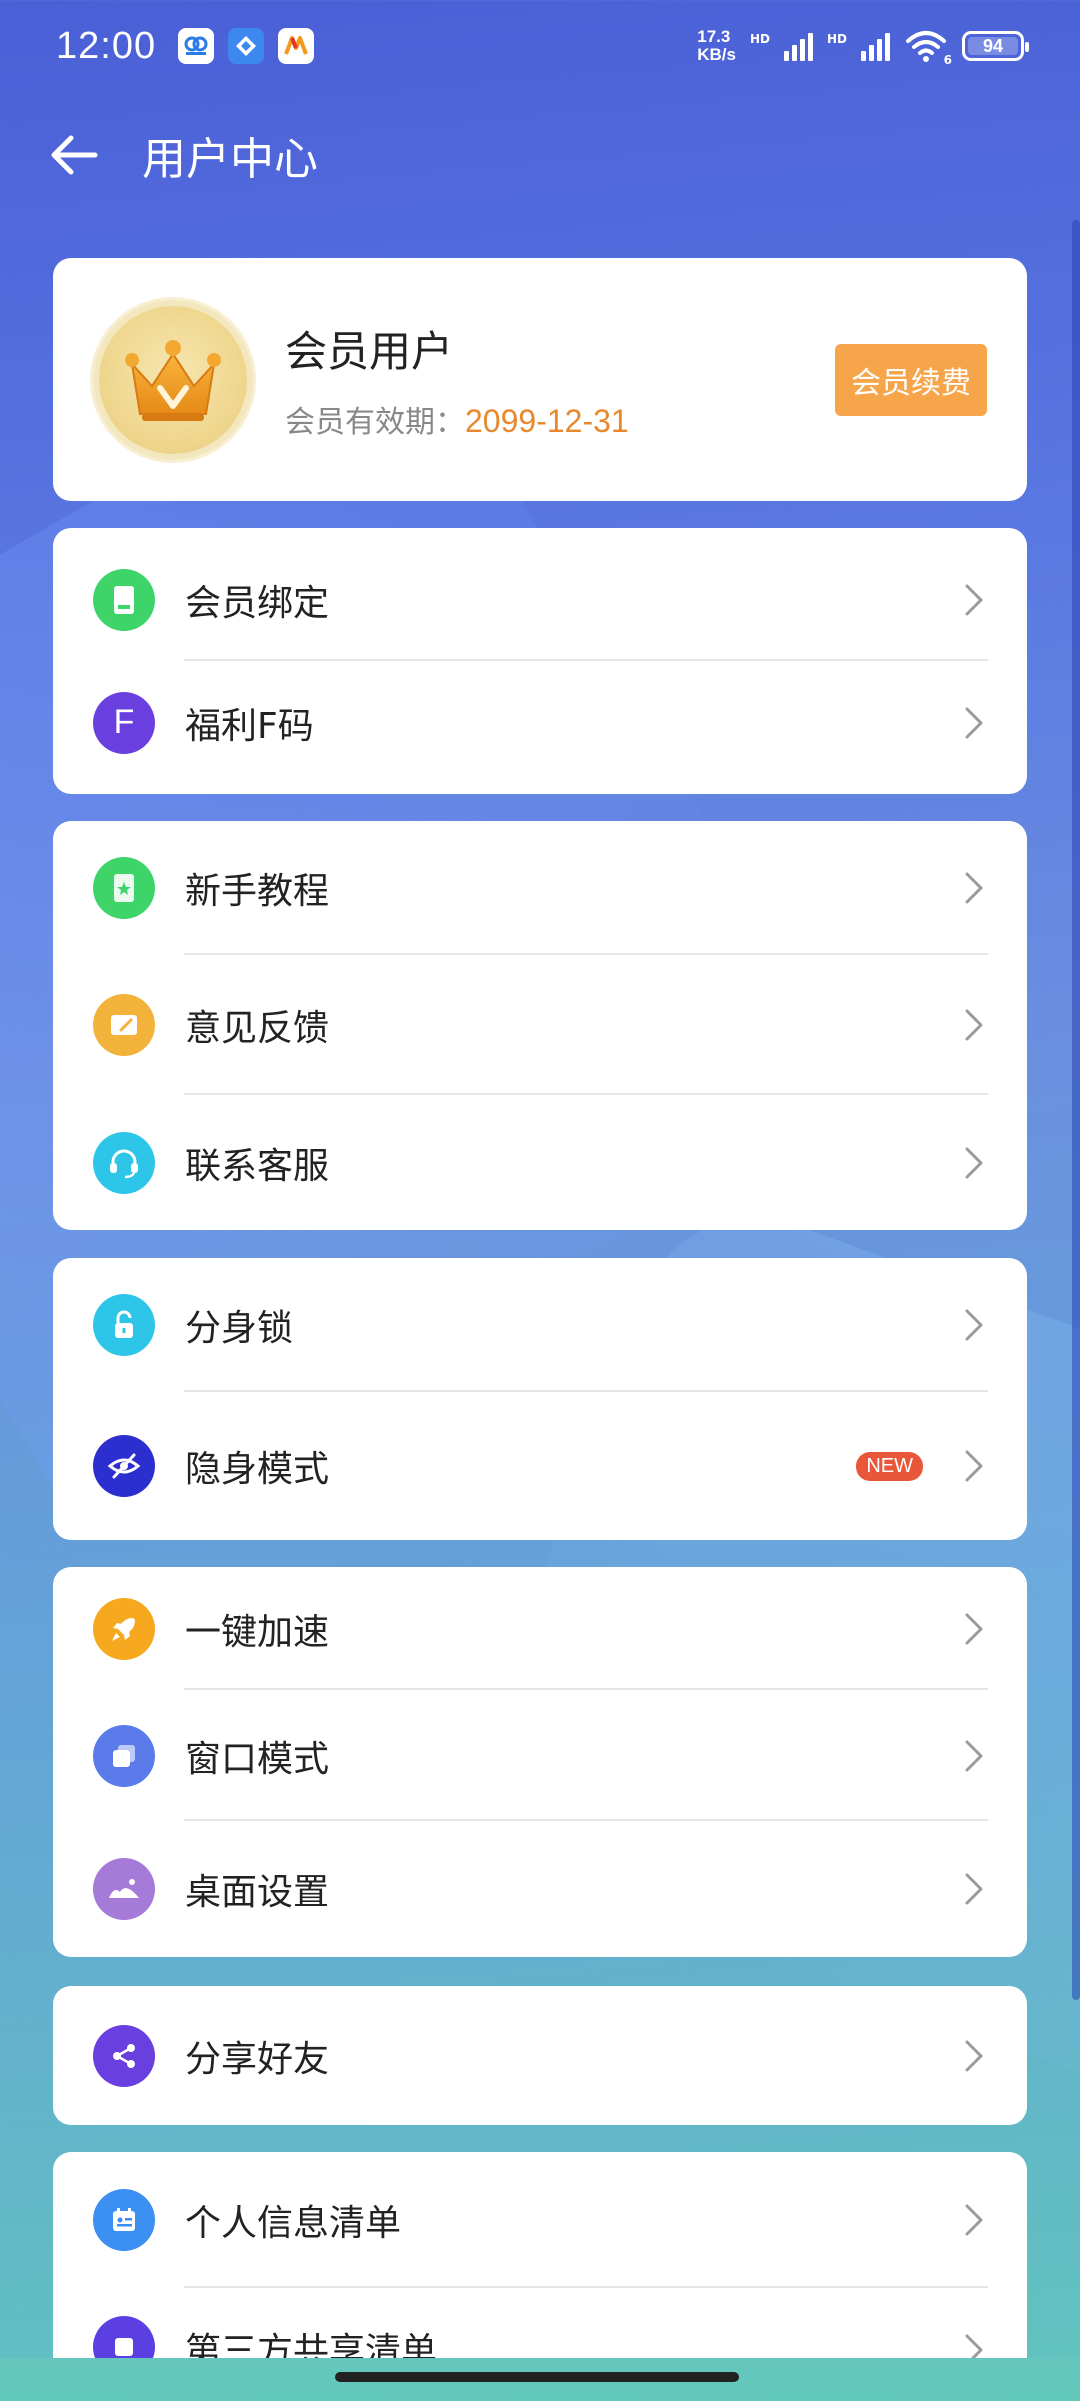 The width and height of the screenshot is (1080, 2401). I want to click on menu-item-personal-info-list: 个人信息清单, so click(540, 2220).